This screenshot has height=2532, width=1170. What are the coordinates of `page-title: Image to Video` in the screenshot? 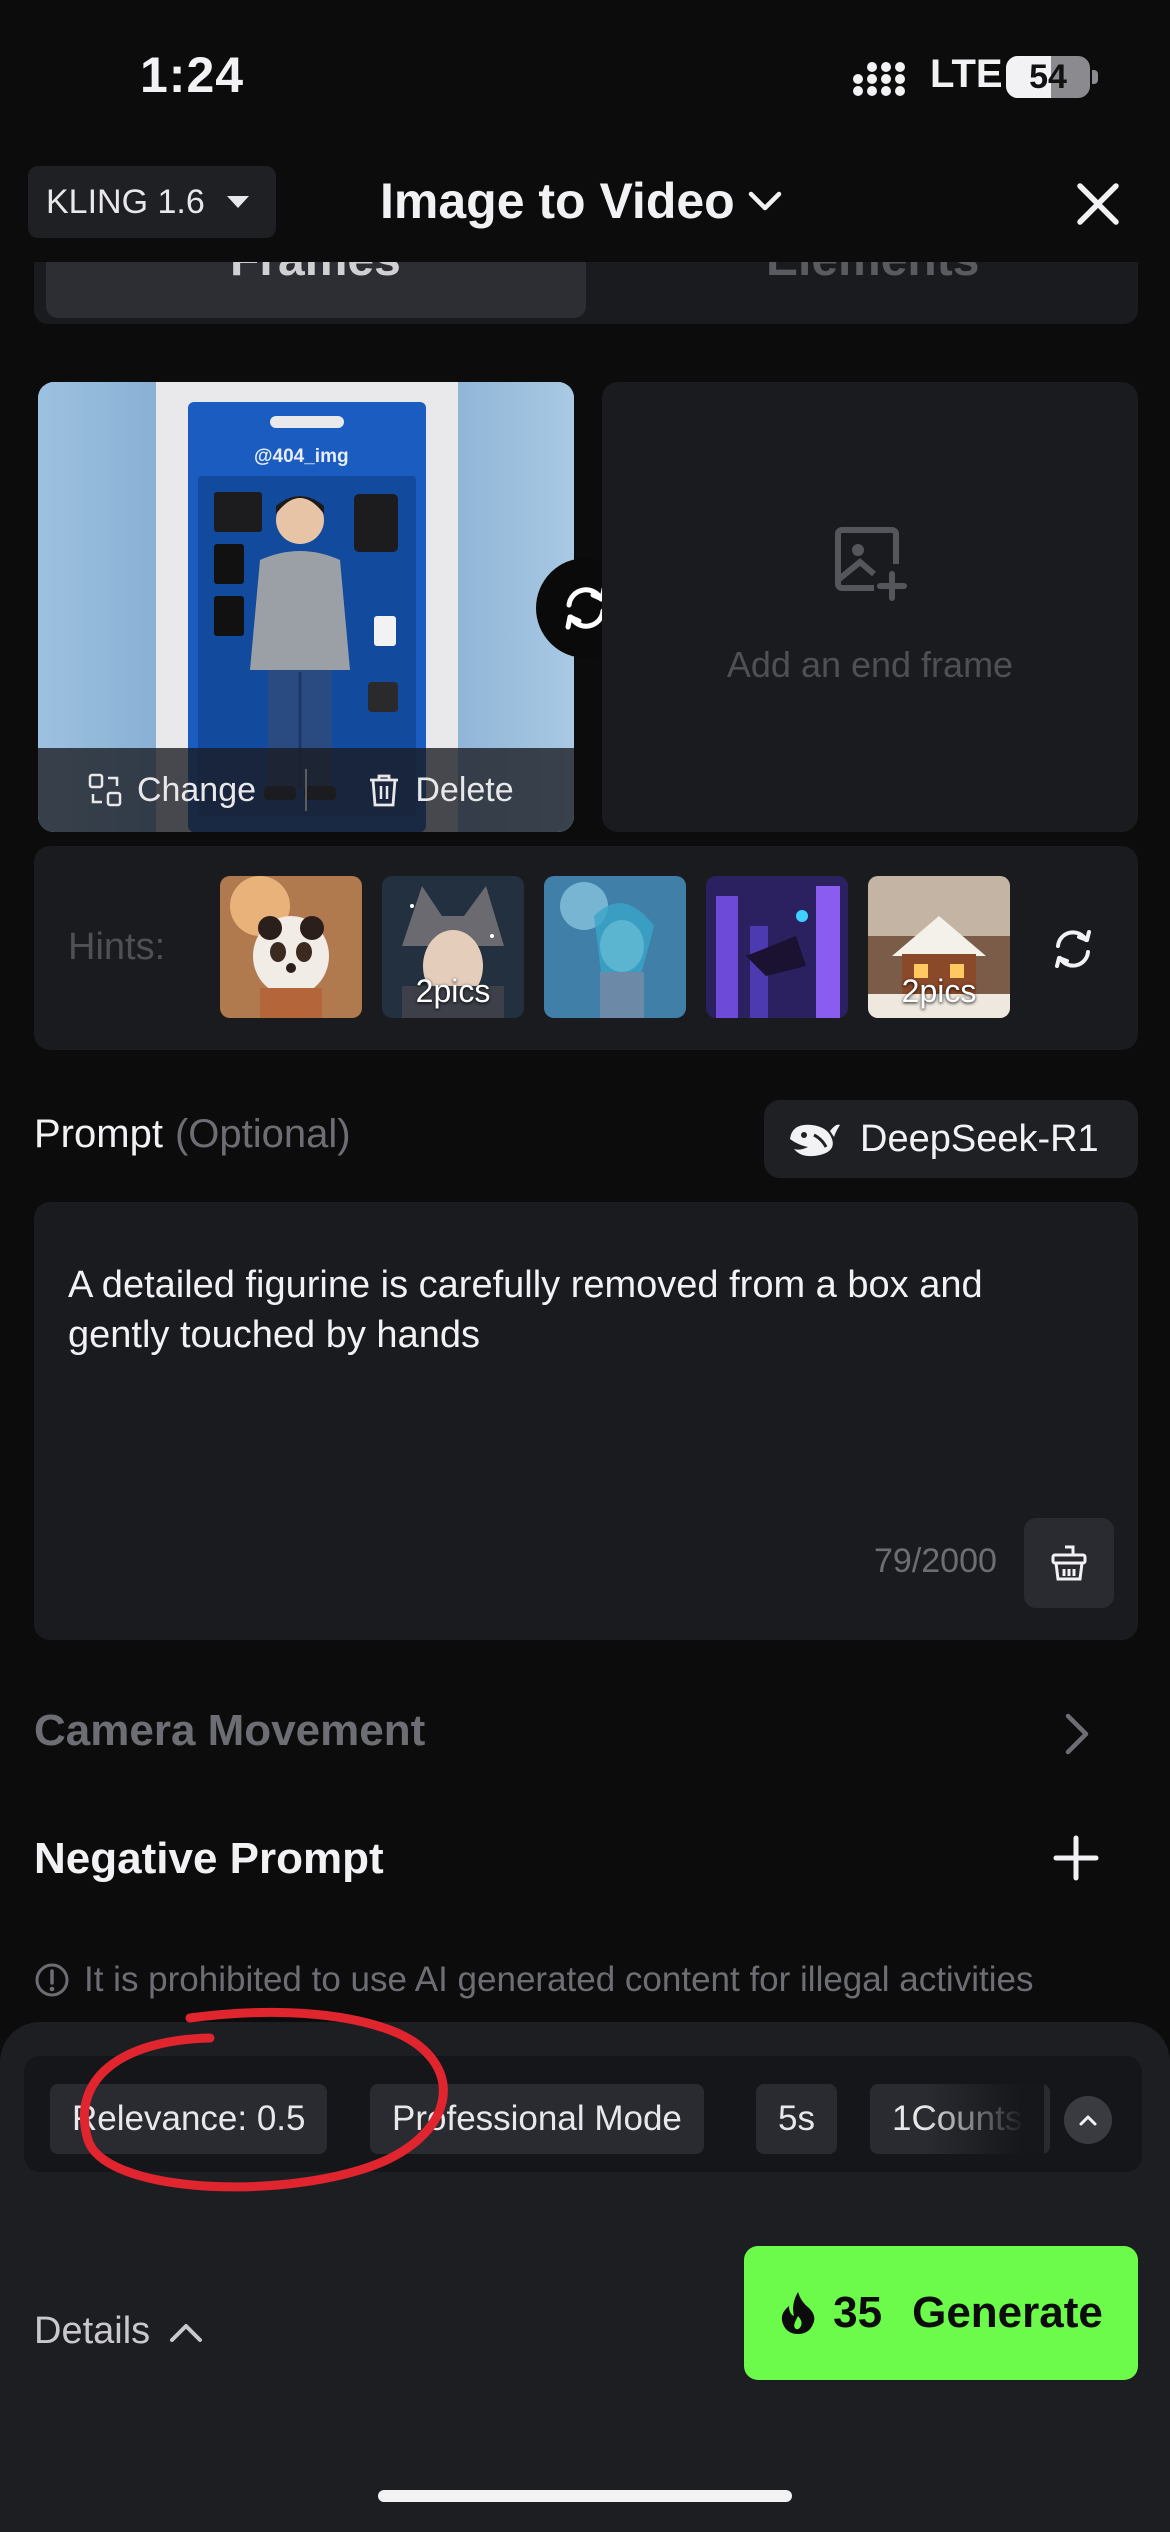 It's located at (557, 201).